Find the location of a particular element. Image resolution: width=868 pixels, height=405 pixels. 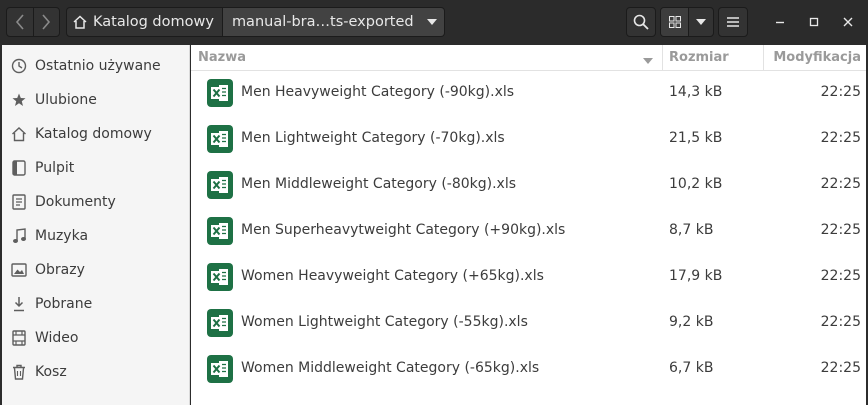

sidebar-item-label: Katalog domowy is located at coordinates (93, 134).